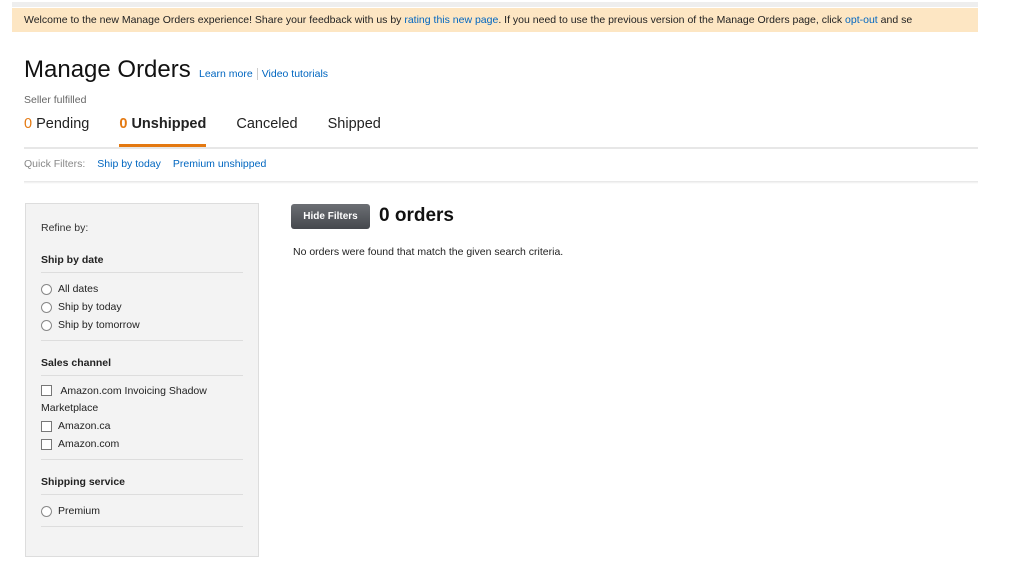  I want to click on option-label: Amazon.com Invoicing Shadow Marketplace, so click(124, 399).